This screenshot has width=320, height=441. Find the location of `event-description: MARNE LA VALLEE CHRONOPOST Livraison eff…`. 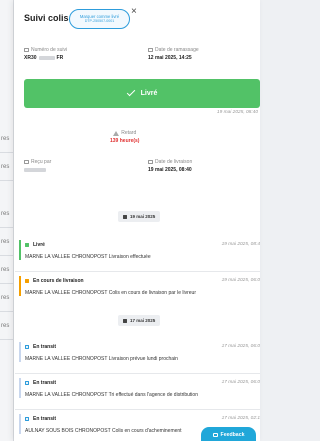

event-description: MARNE LA VALLEE CHRONOPOST Livraison eff… is located at coordinates (88, 257).